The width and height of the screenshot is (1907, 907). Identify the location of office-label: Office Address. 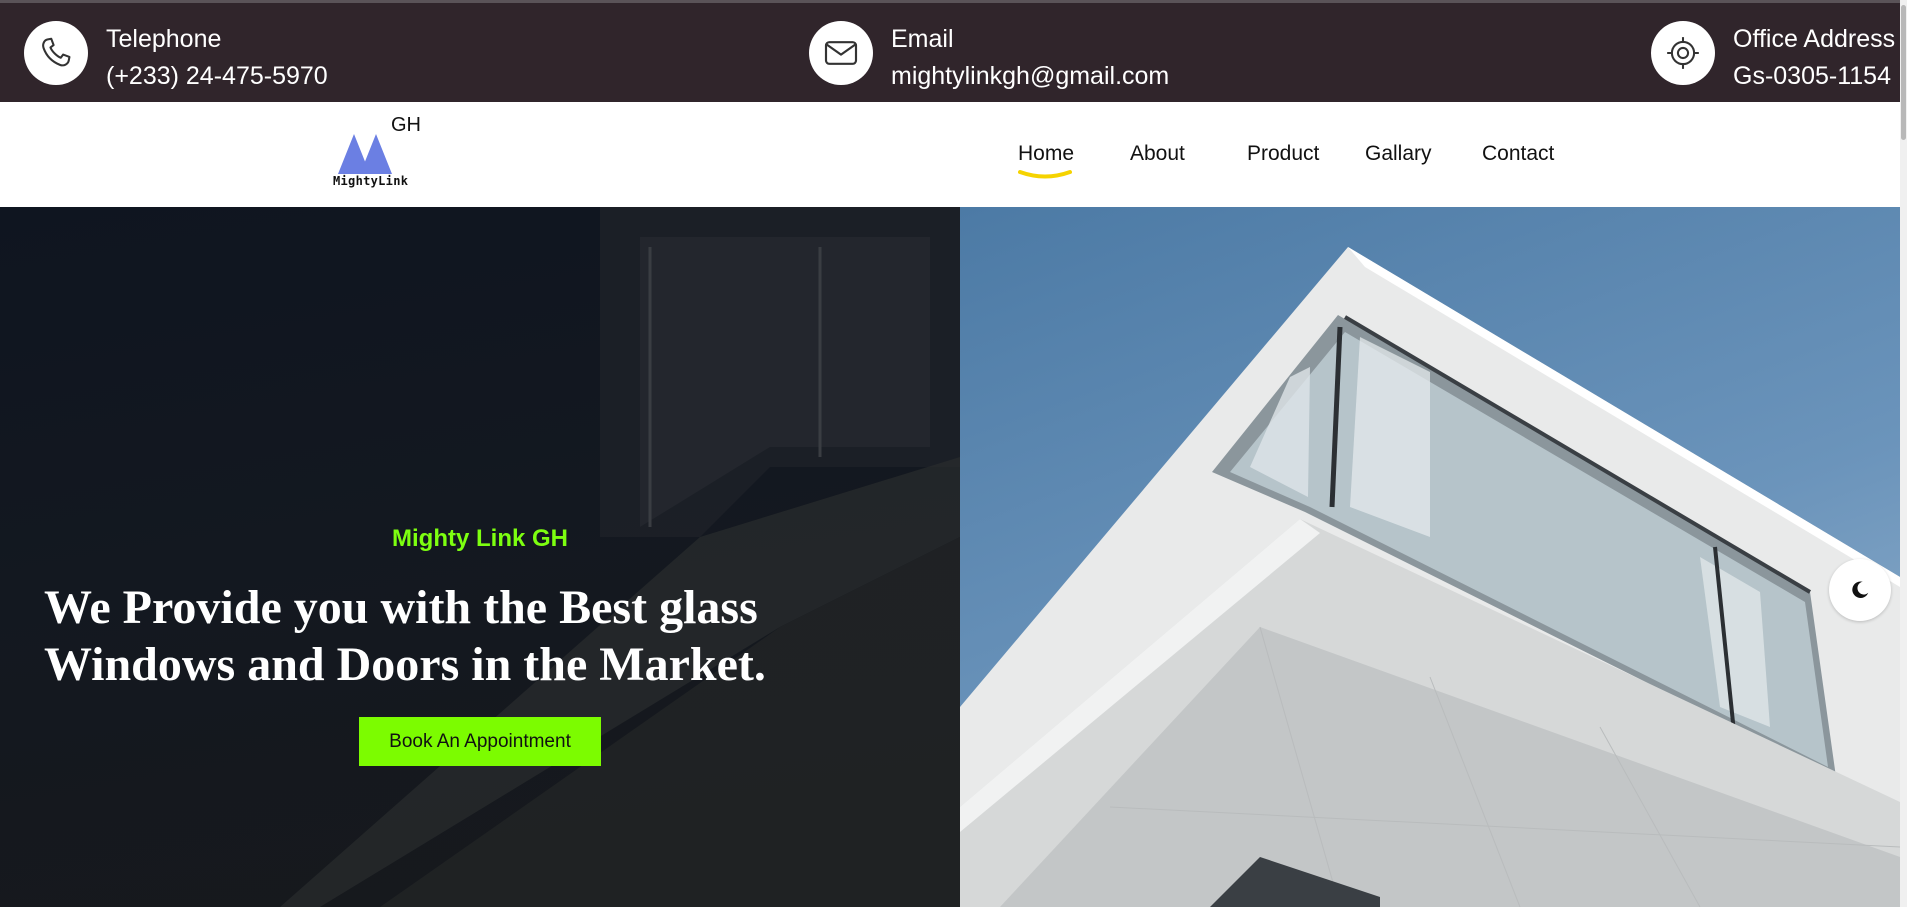
(1814, 39).